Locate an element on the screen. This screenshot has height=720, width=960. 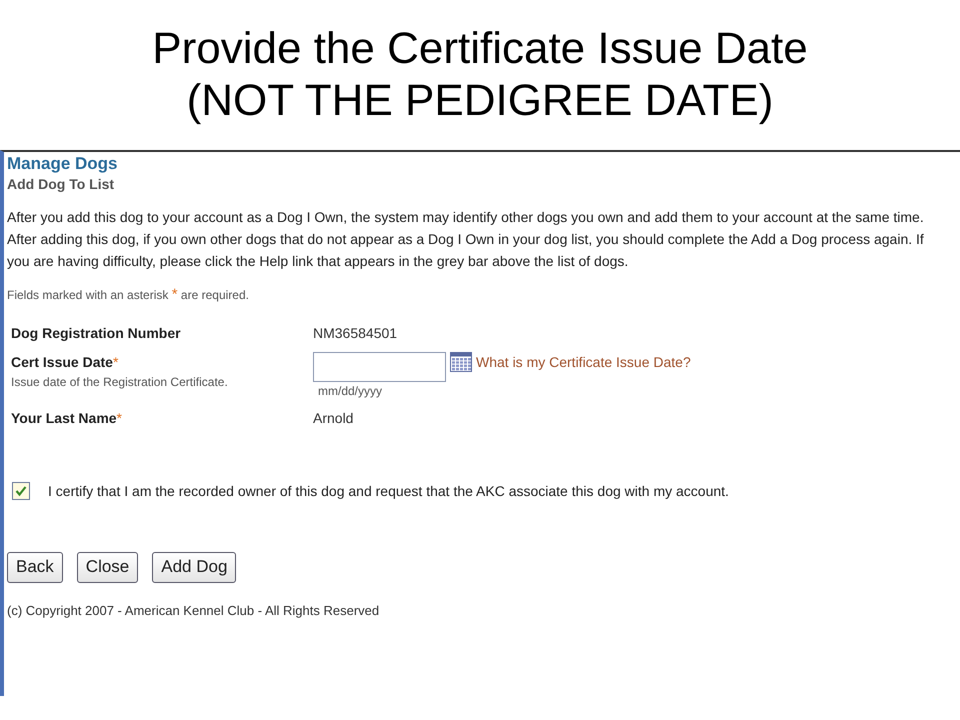
calendar-icon is located at coordinates (461, 362).